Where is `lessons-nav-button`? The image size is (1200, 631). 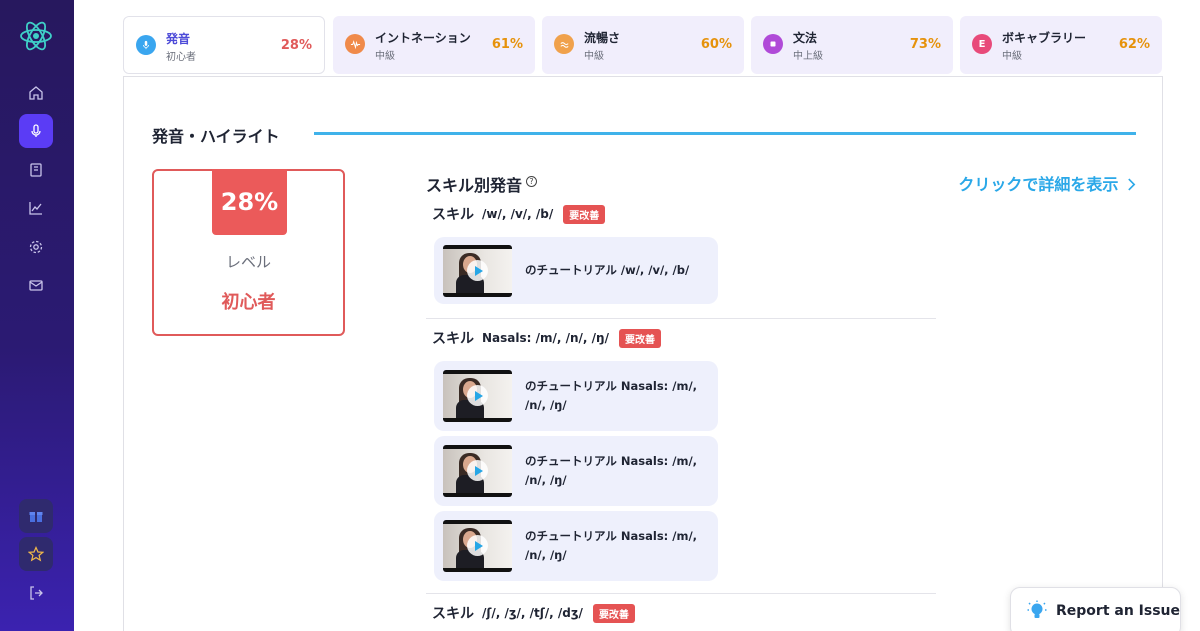
lessons-nav-button is located at coordinates (36, 170).